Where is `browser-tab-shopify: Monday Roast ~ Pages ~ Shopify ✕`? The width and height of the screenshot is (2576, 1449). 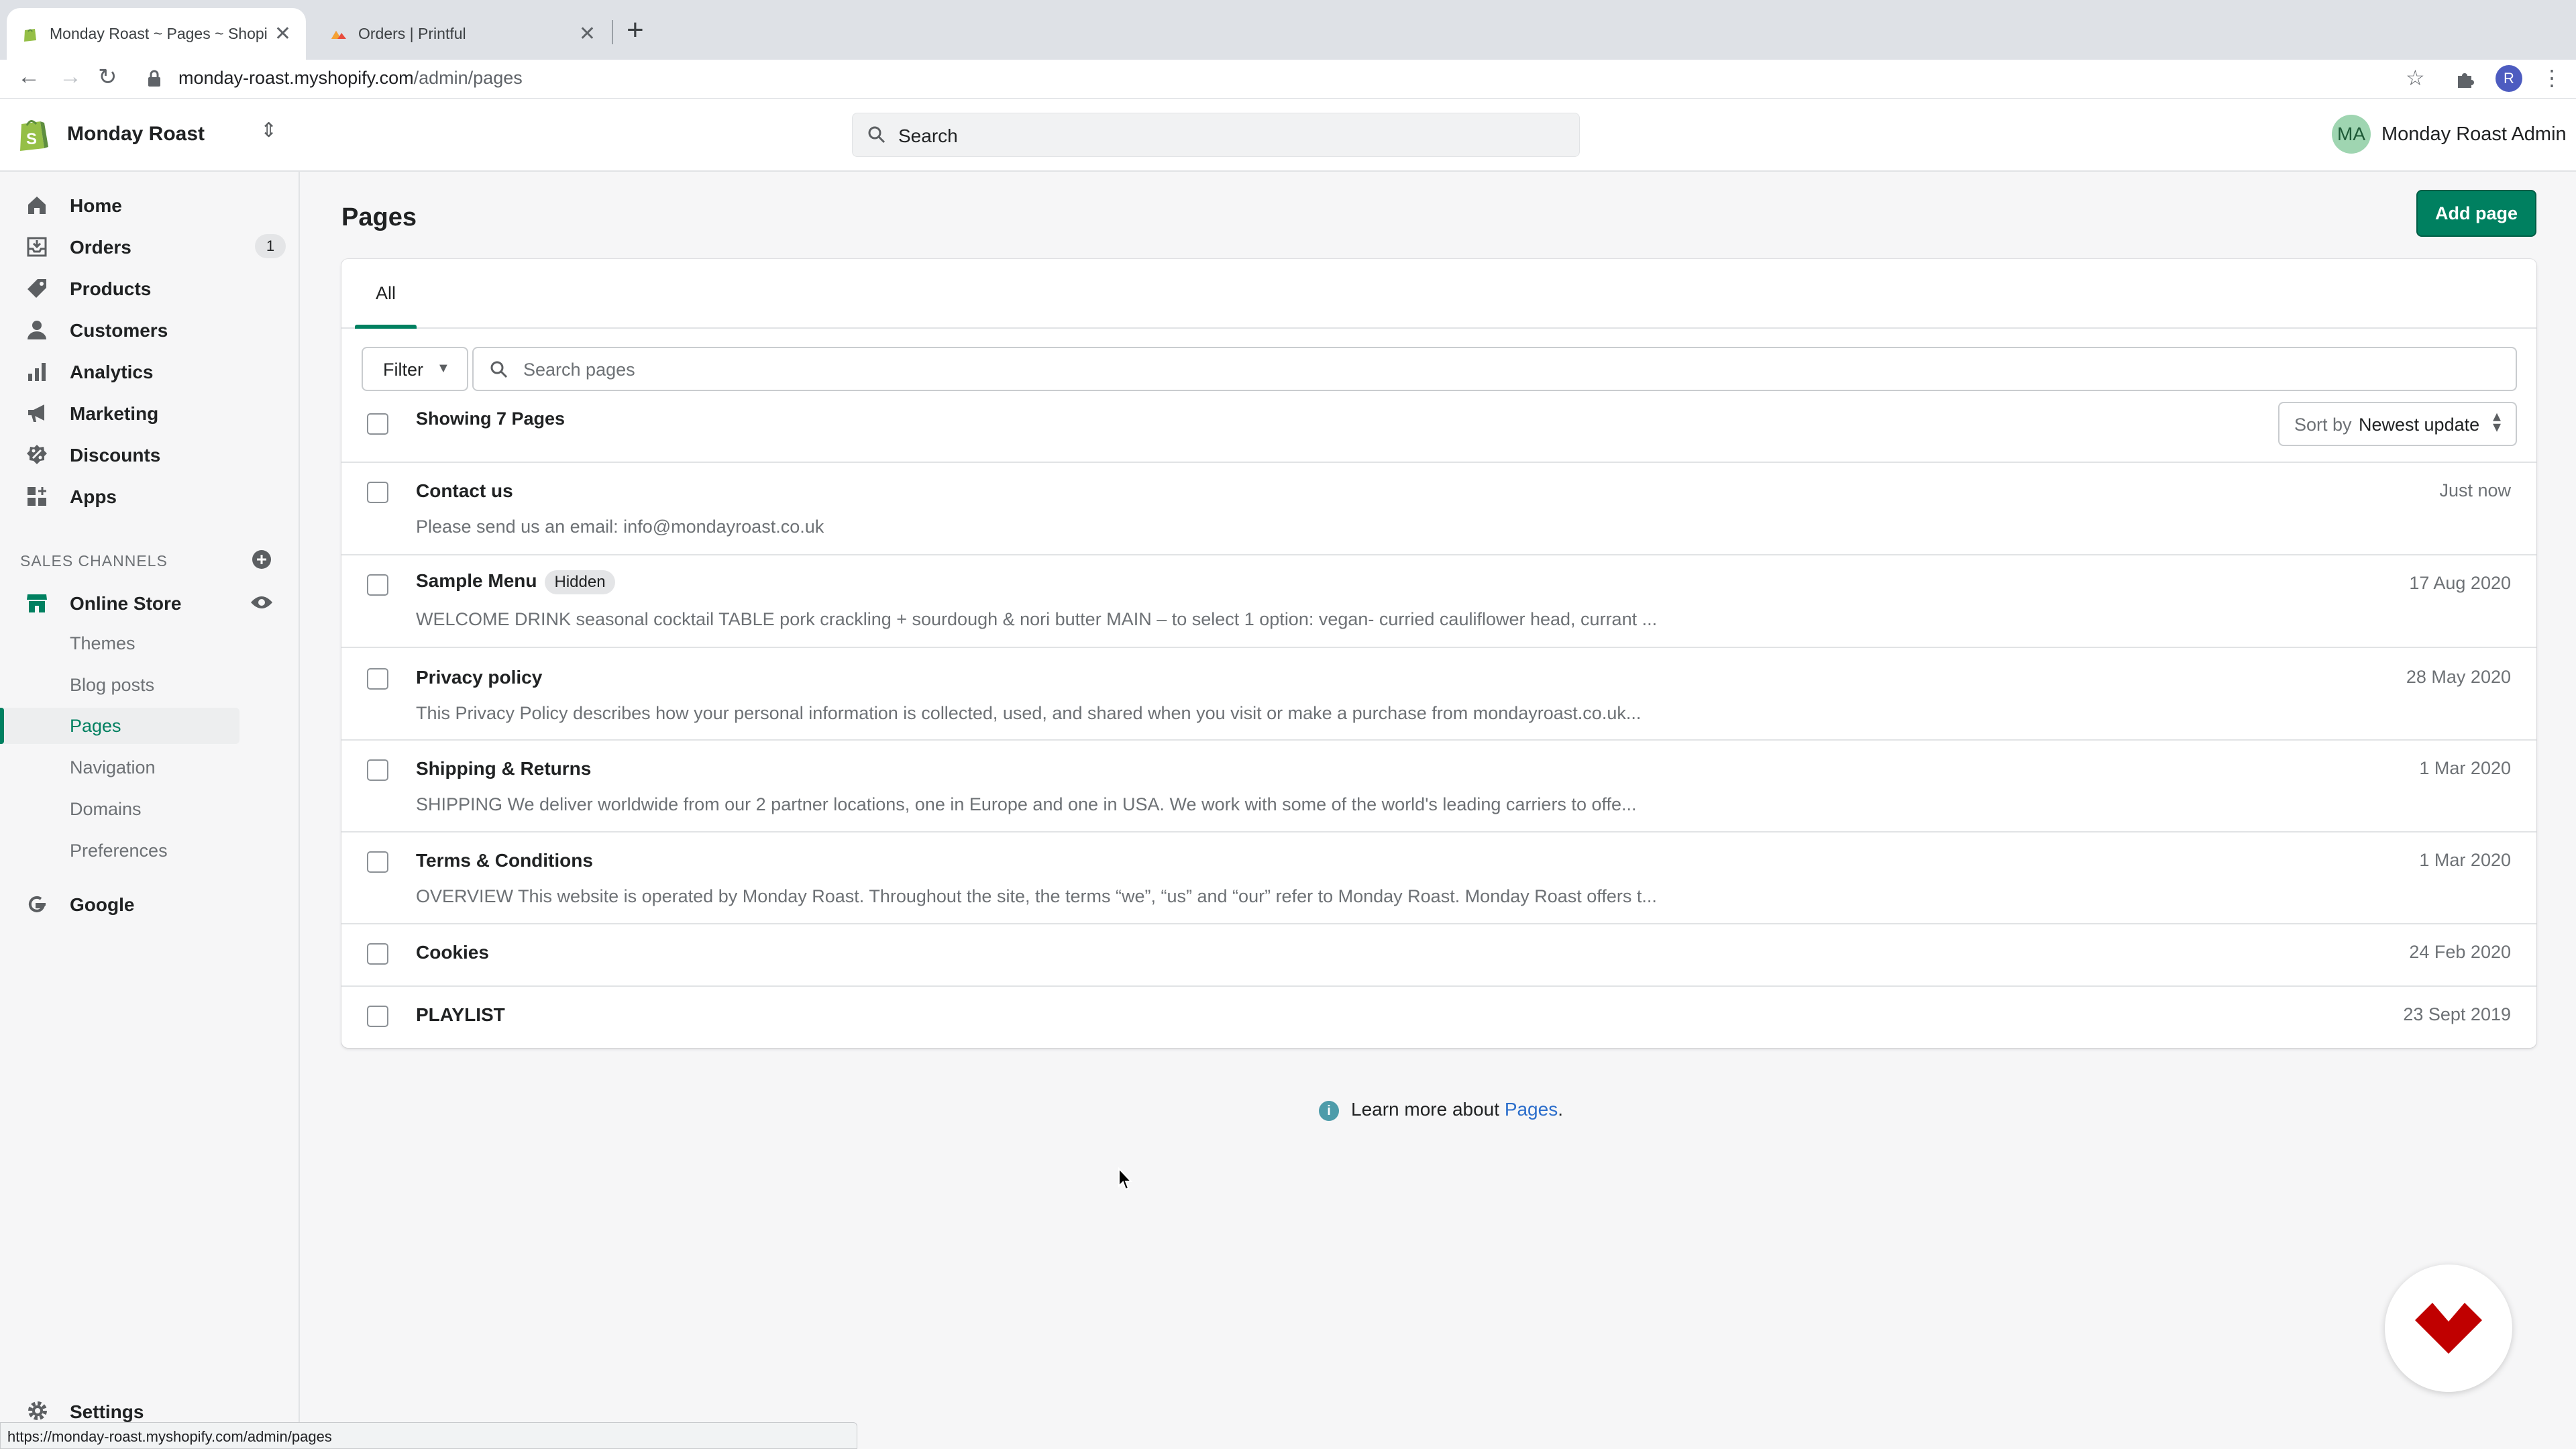
browser-tab-shopify: Monday Roast ~ Pages ~ Shopify ✕ is located at coordinates (156, 34).